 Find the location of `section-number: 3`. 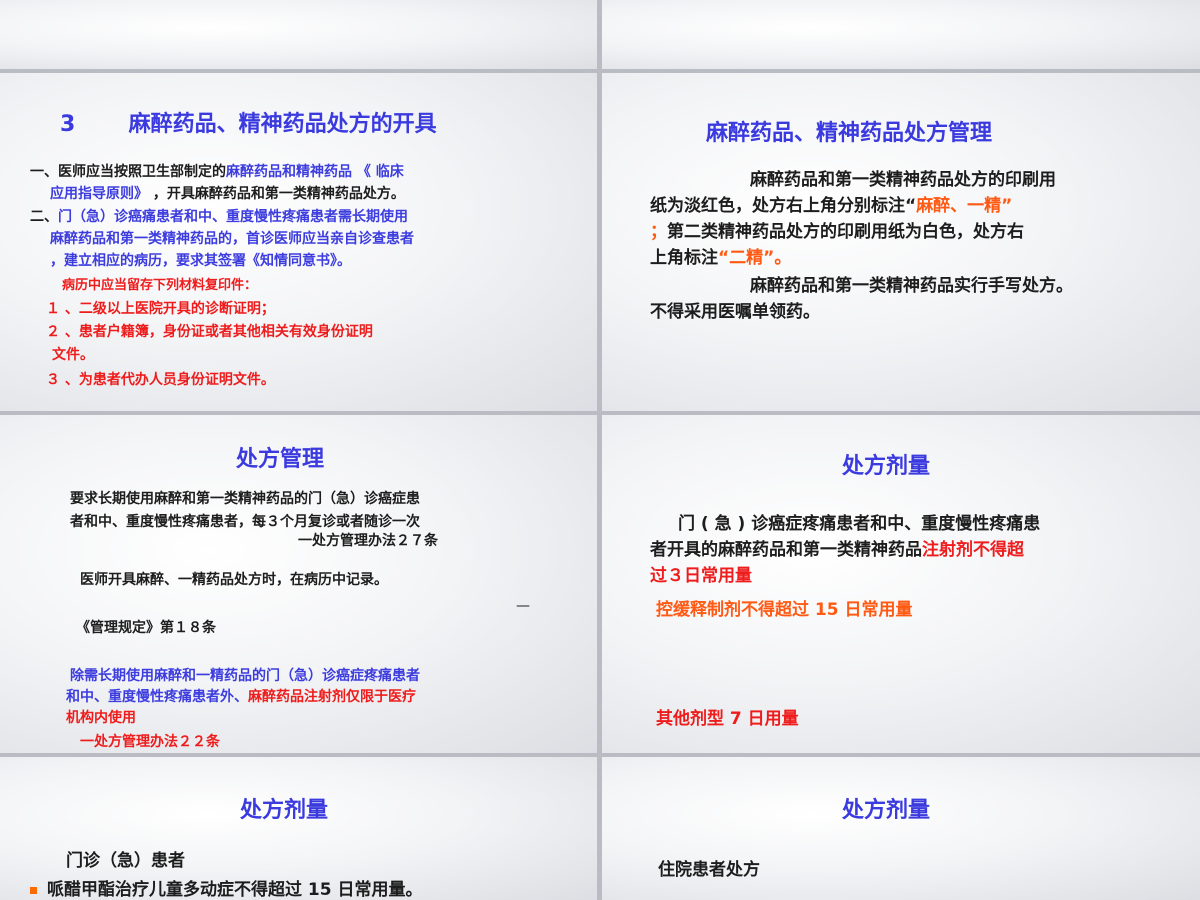

section-number: 3 is located at coordinates (68, 124).